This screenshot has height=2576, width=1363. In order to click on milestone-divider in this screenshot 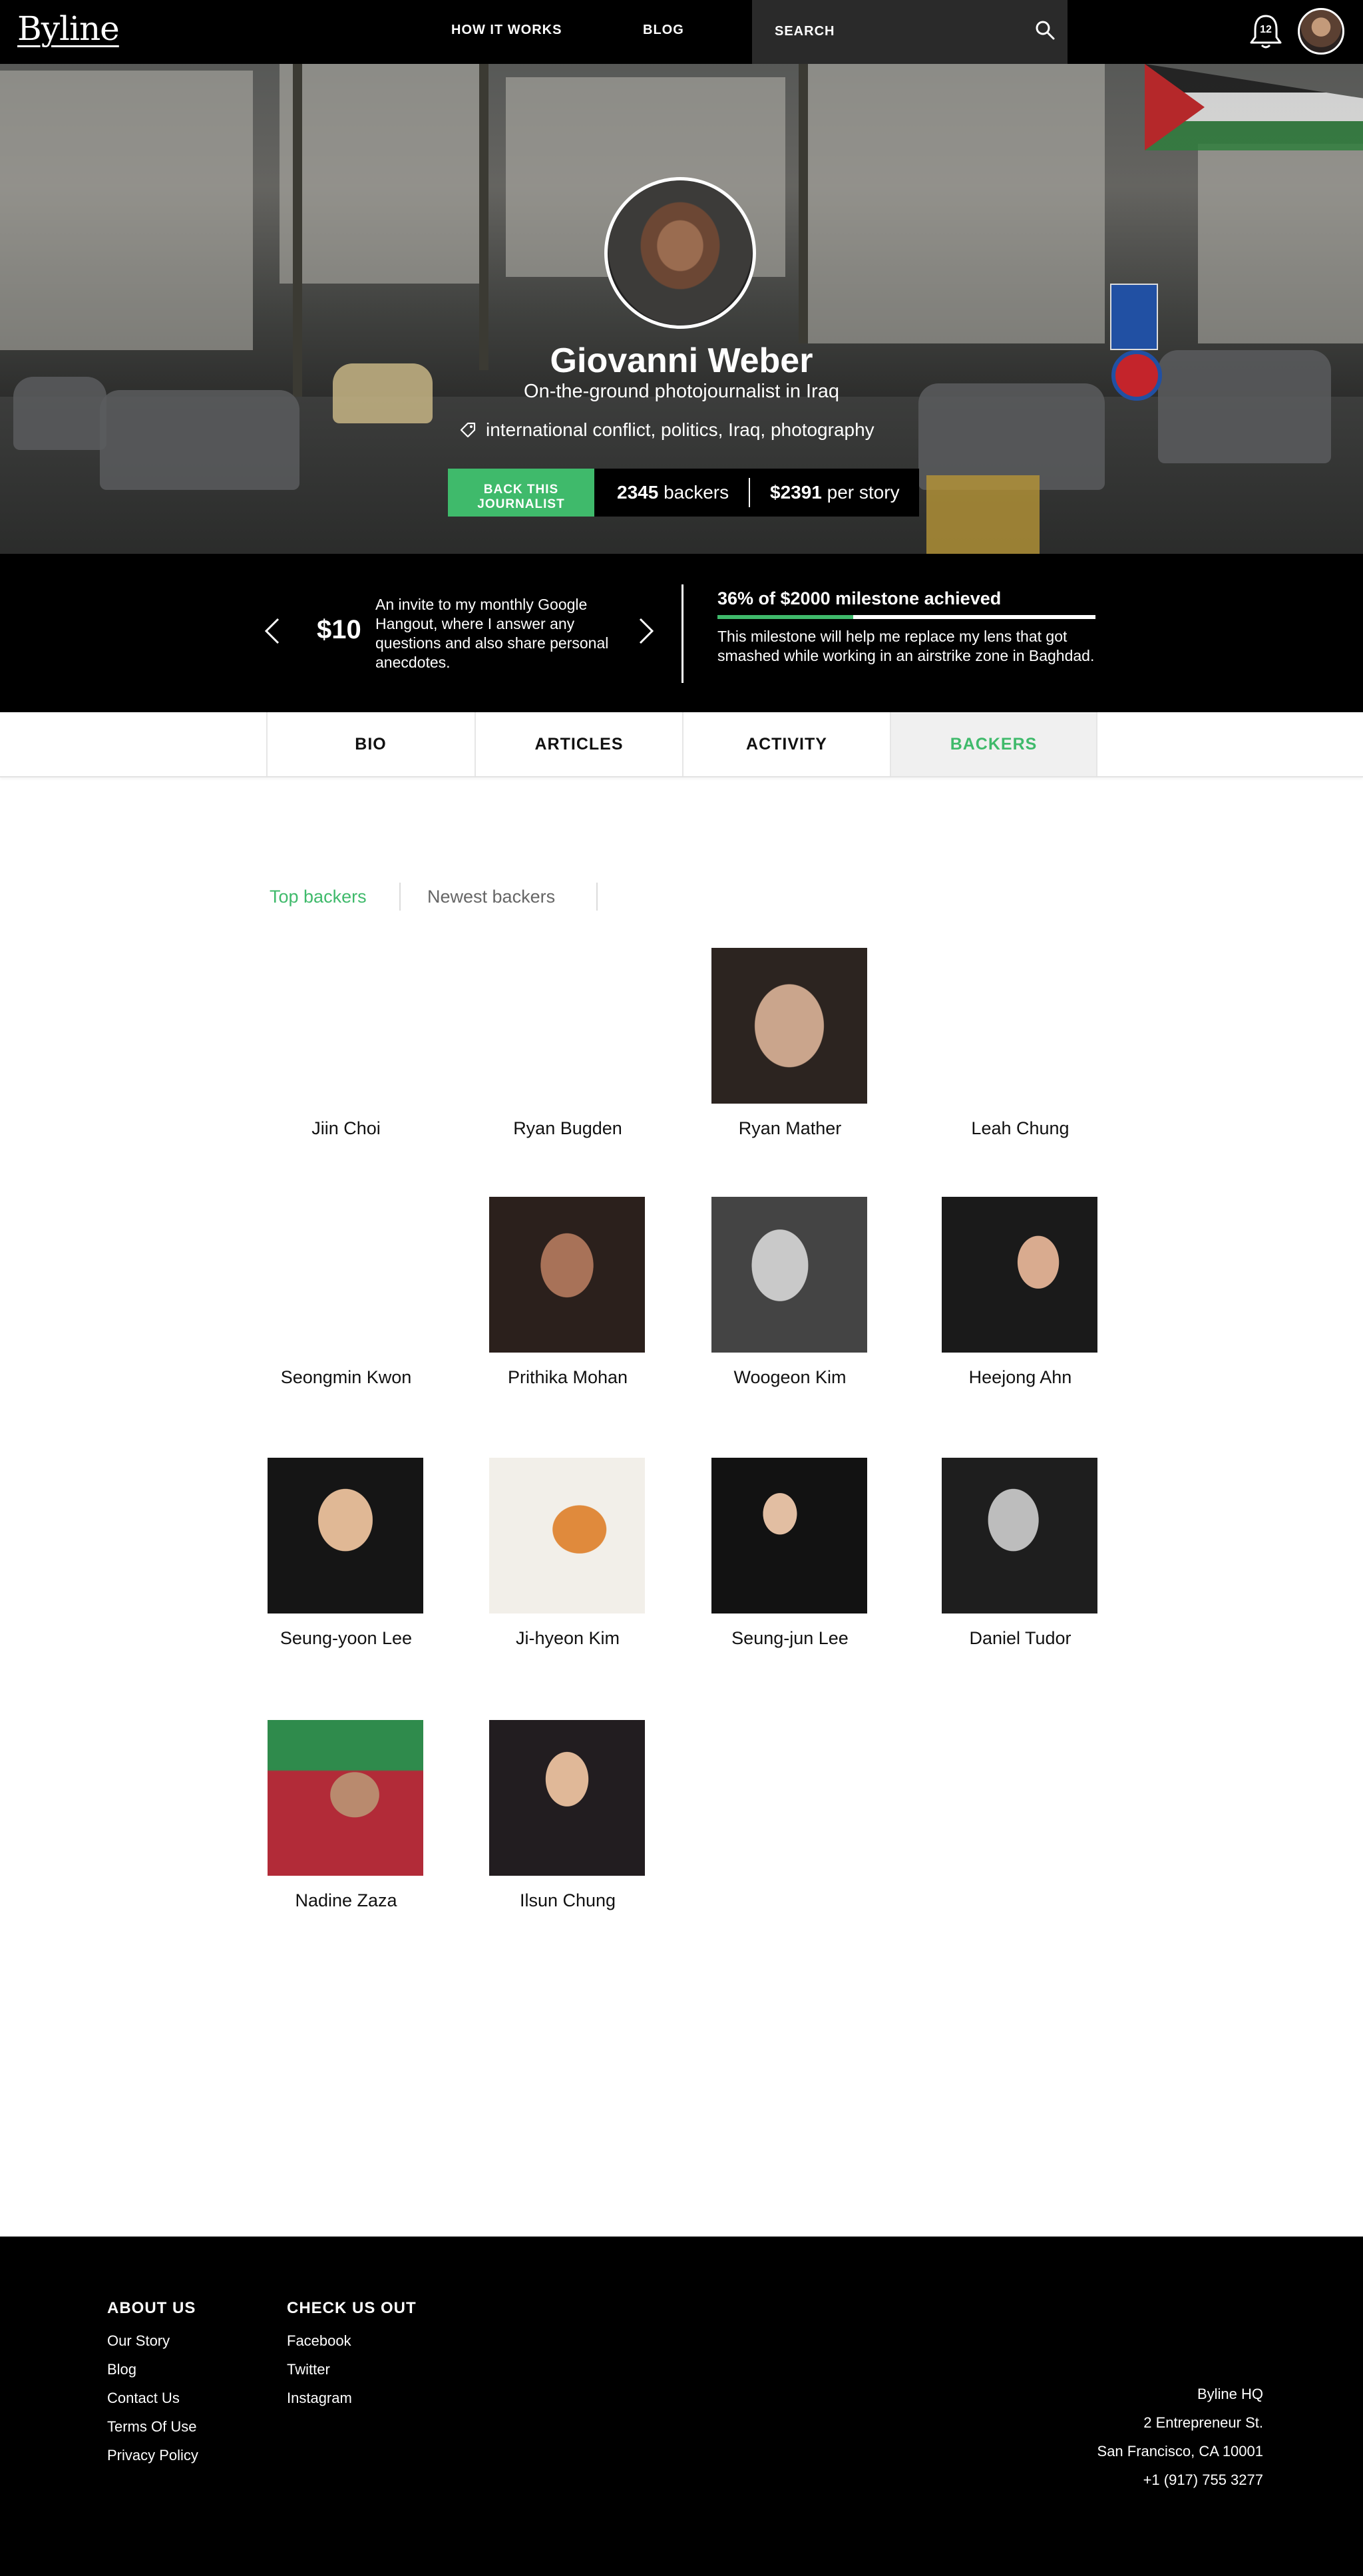, I will do `click(683, 633)`.